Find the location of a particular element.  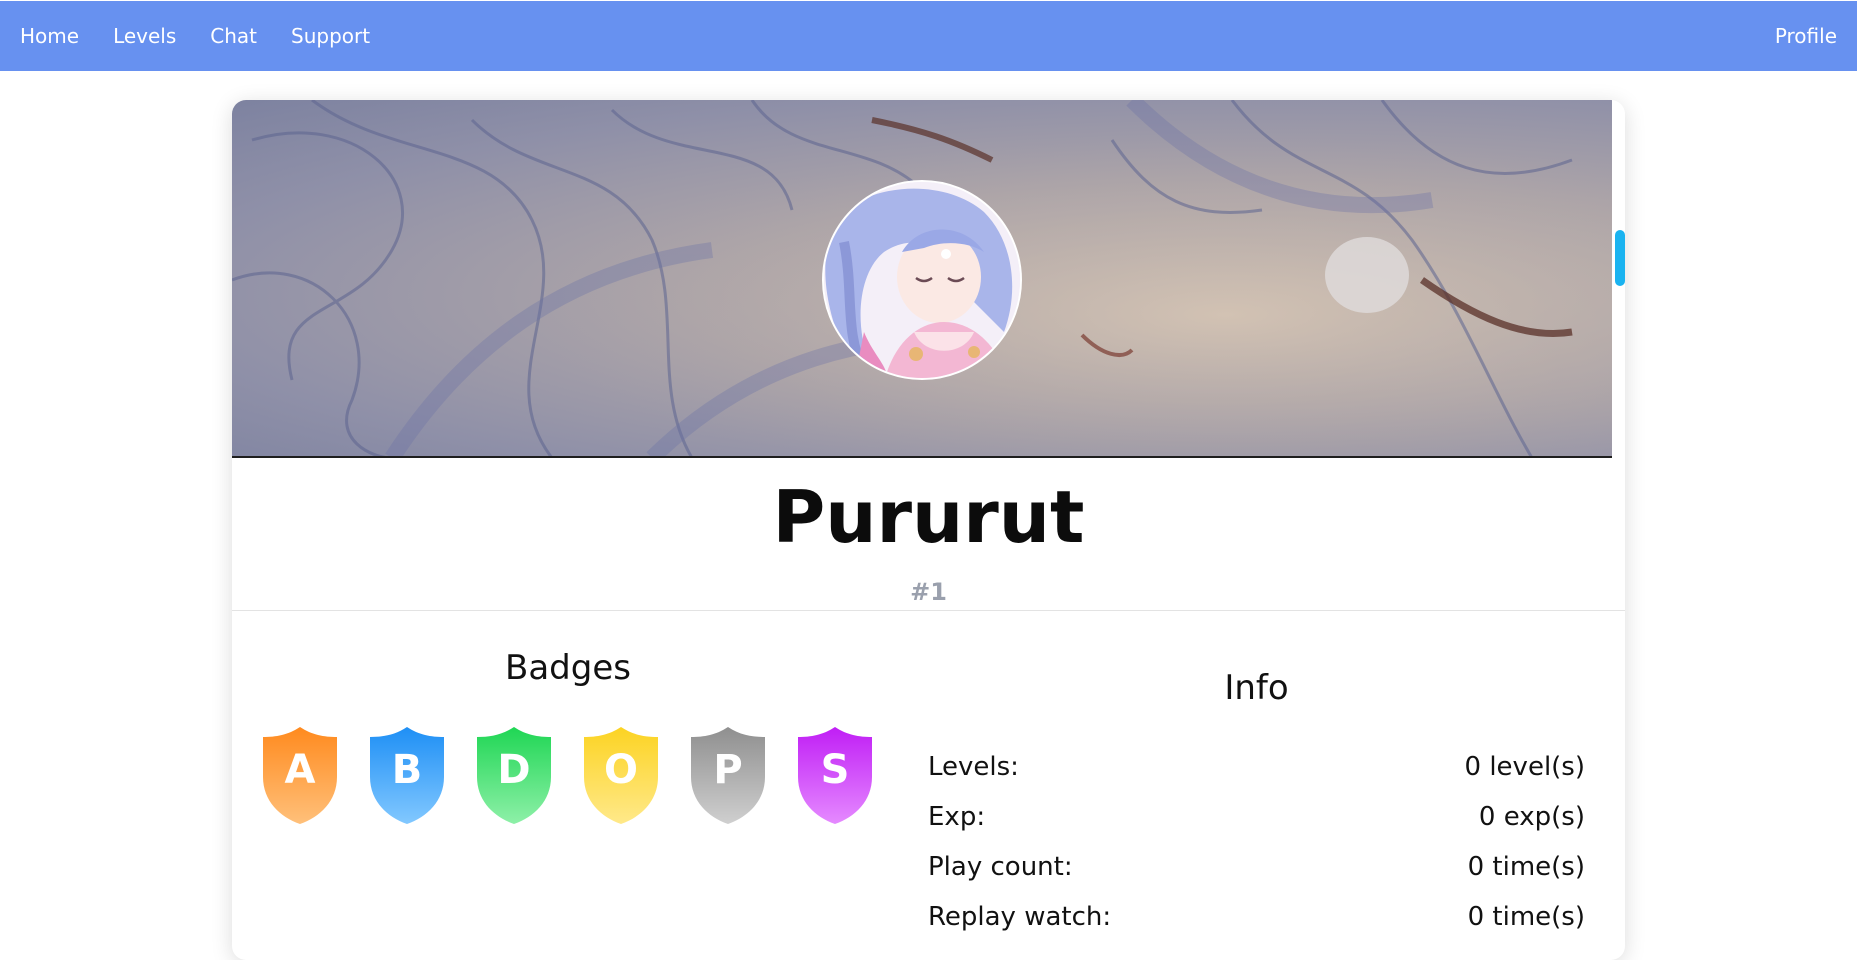

nav-chat-link: Chat is located at coordinates (233, 36).